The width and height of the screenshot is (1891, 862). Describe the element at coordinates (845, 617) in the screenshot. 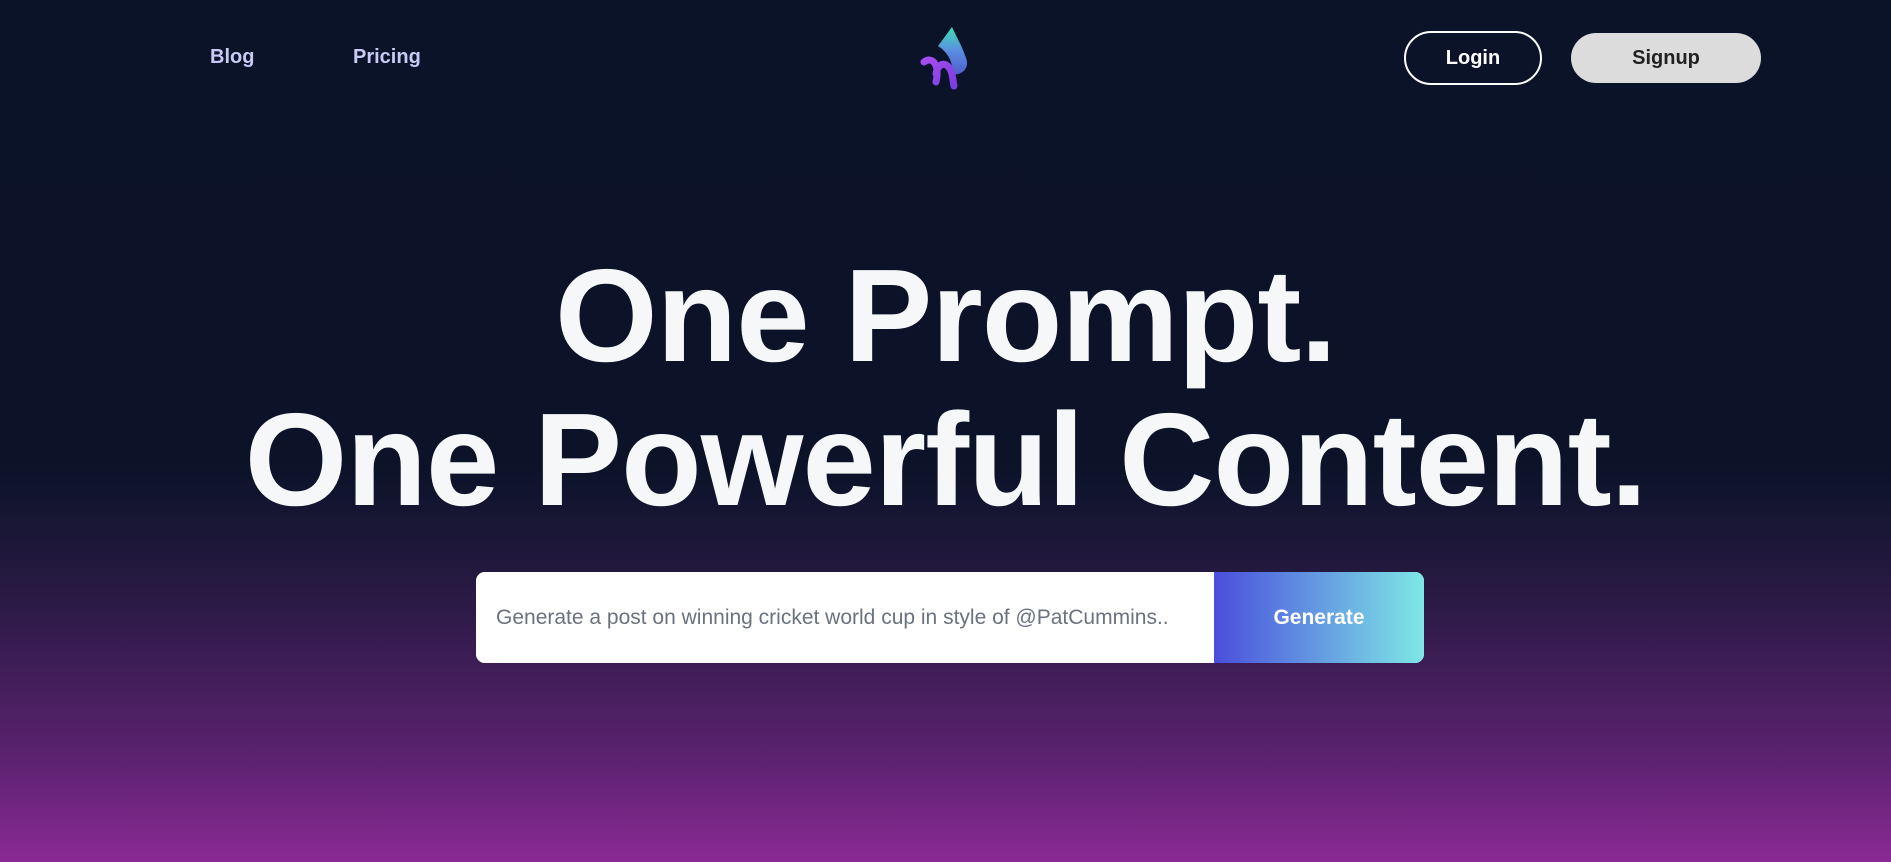

I see `prompt-input` at that location.